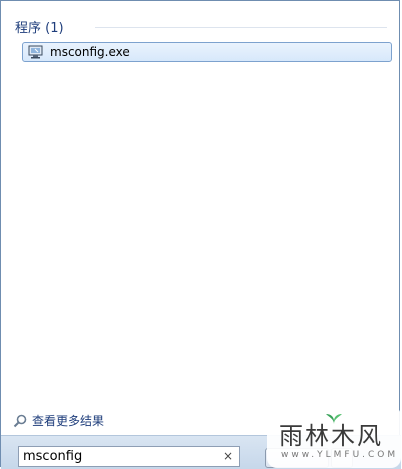  What do you see at coordinates (116, 456) in the screenshot?
I see `search-input` at bounding box center [116, 456].